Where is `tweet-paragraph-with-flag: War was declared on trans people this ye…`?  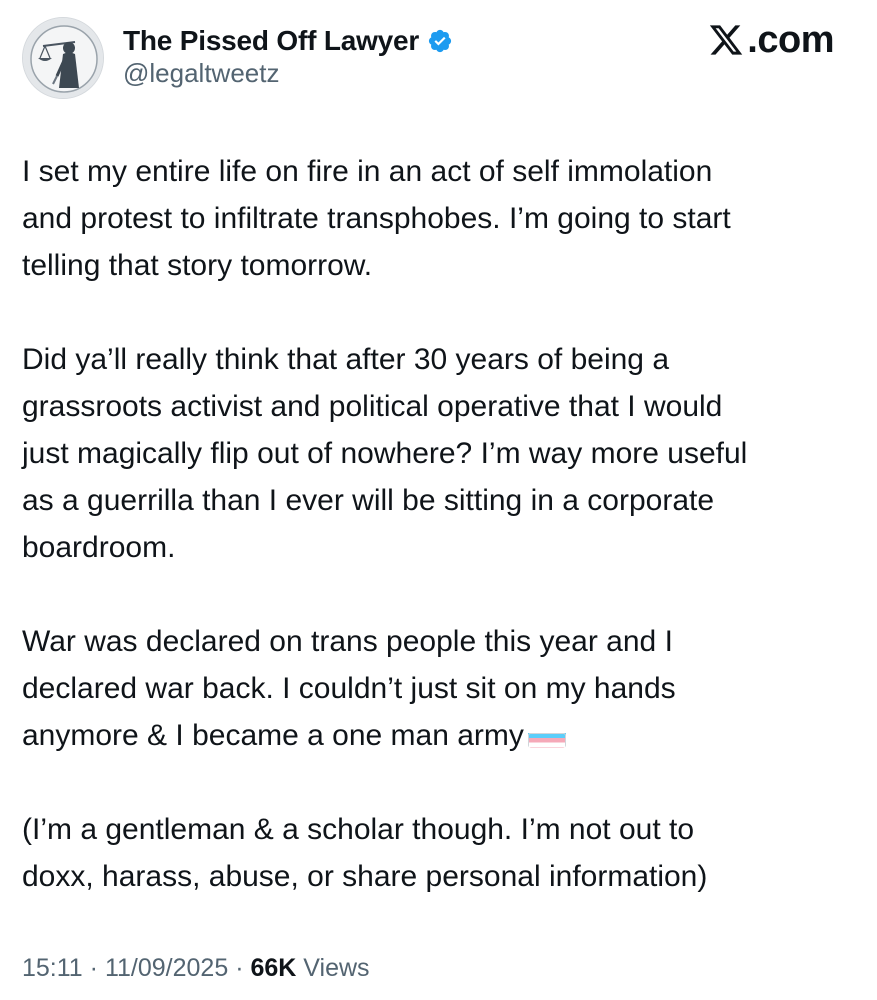 tweet-paragraph-with-flag: War was declared on trans people this ye… is located at coordinates (439, 688).